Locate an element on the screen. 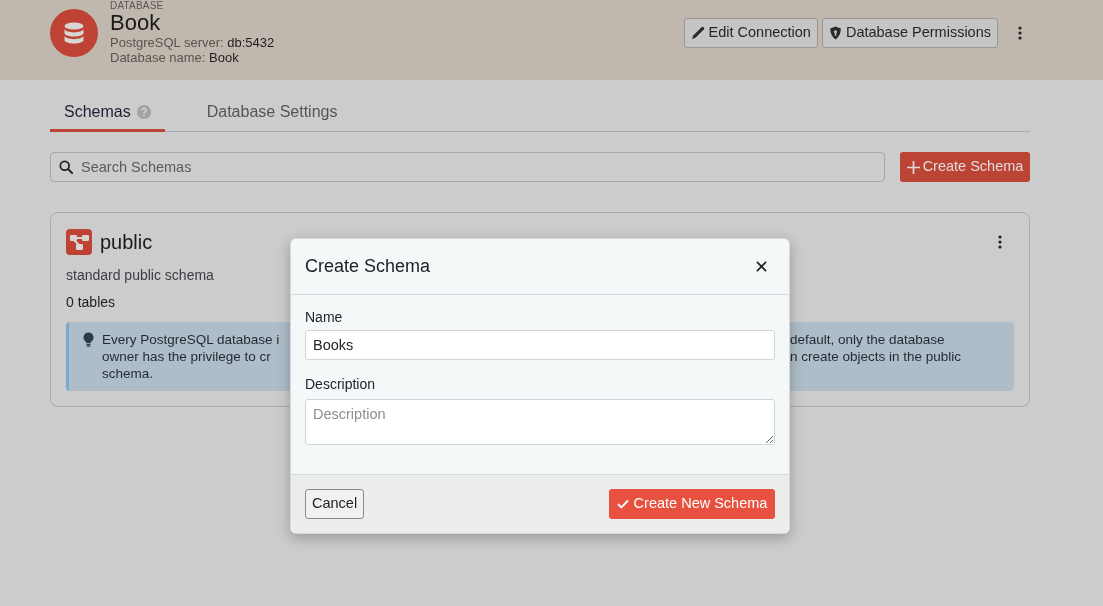 This screenshot has height=606, width=1103. edit-button: Edit Connection is located at coordinates (750, 33).